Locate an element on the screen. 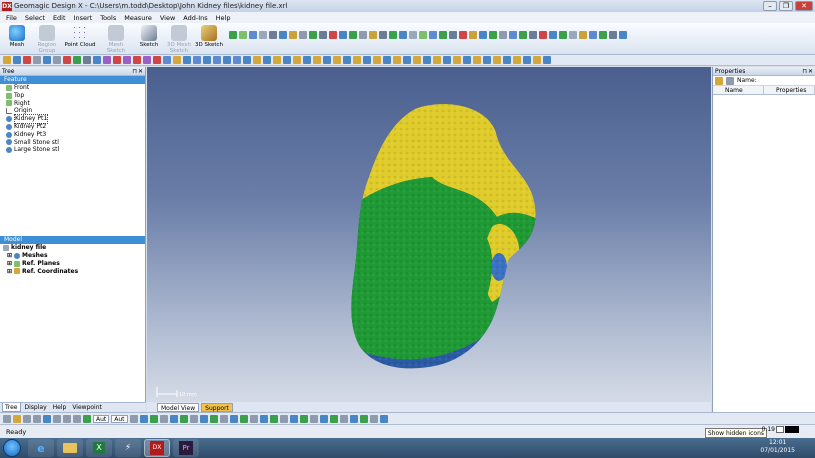 Image resolution: width=815 pixels, height=458 pixels. point-cloud-button: Point Cloud is located at coordinates (80, 35).